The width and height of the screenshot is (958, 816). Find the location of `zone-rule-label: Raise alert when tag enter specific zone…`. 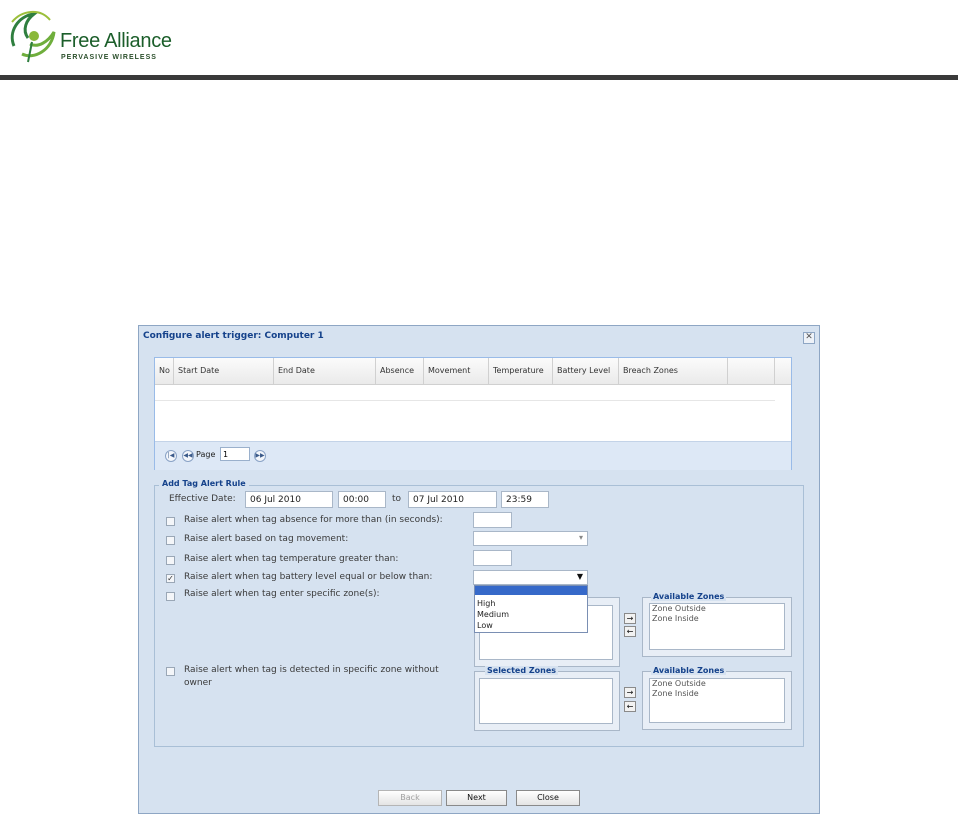

zone-rule-label: Raise alert when tag enter specific zone… is located at coordinates (282, 594).